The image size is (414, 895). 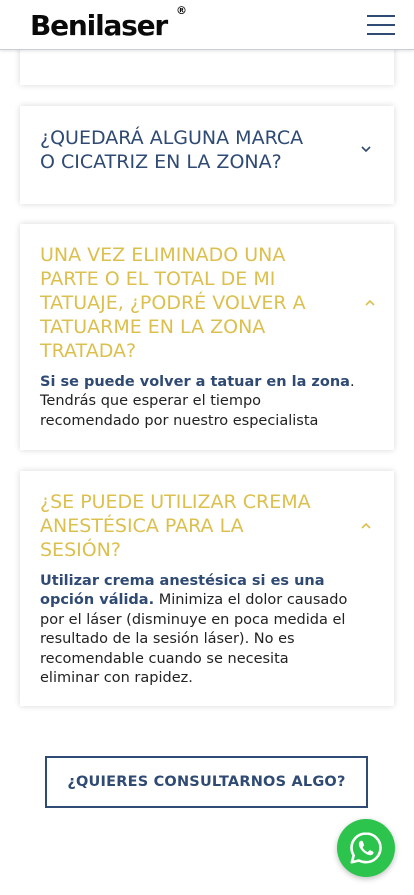 I want to click on faq-answer-text: resultado de la sesión láser). No es, so click(x=167, y=639).